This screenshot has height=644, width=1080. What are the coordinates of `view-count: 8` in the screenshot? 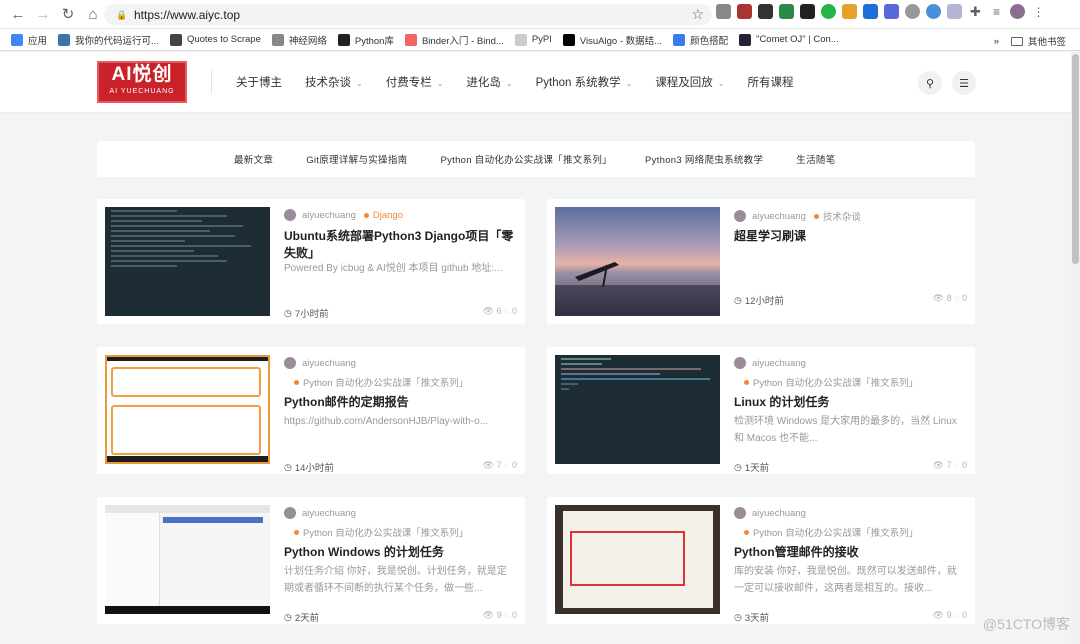 It's located at (949, 298).